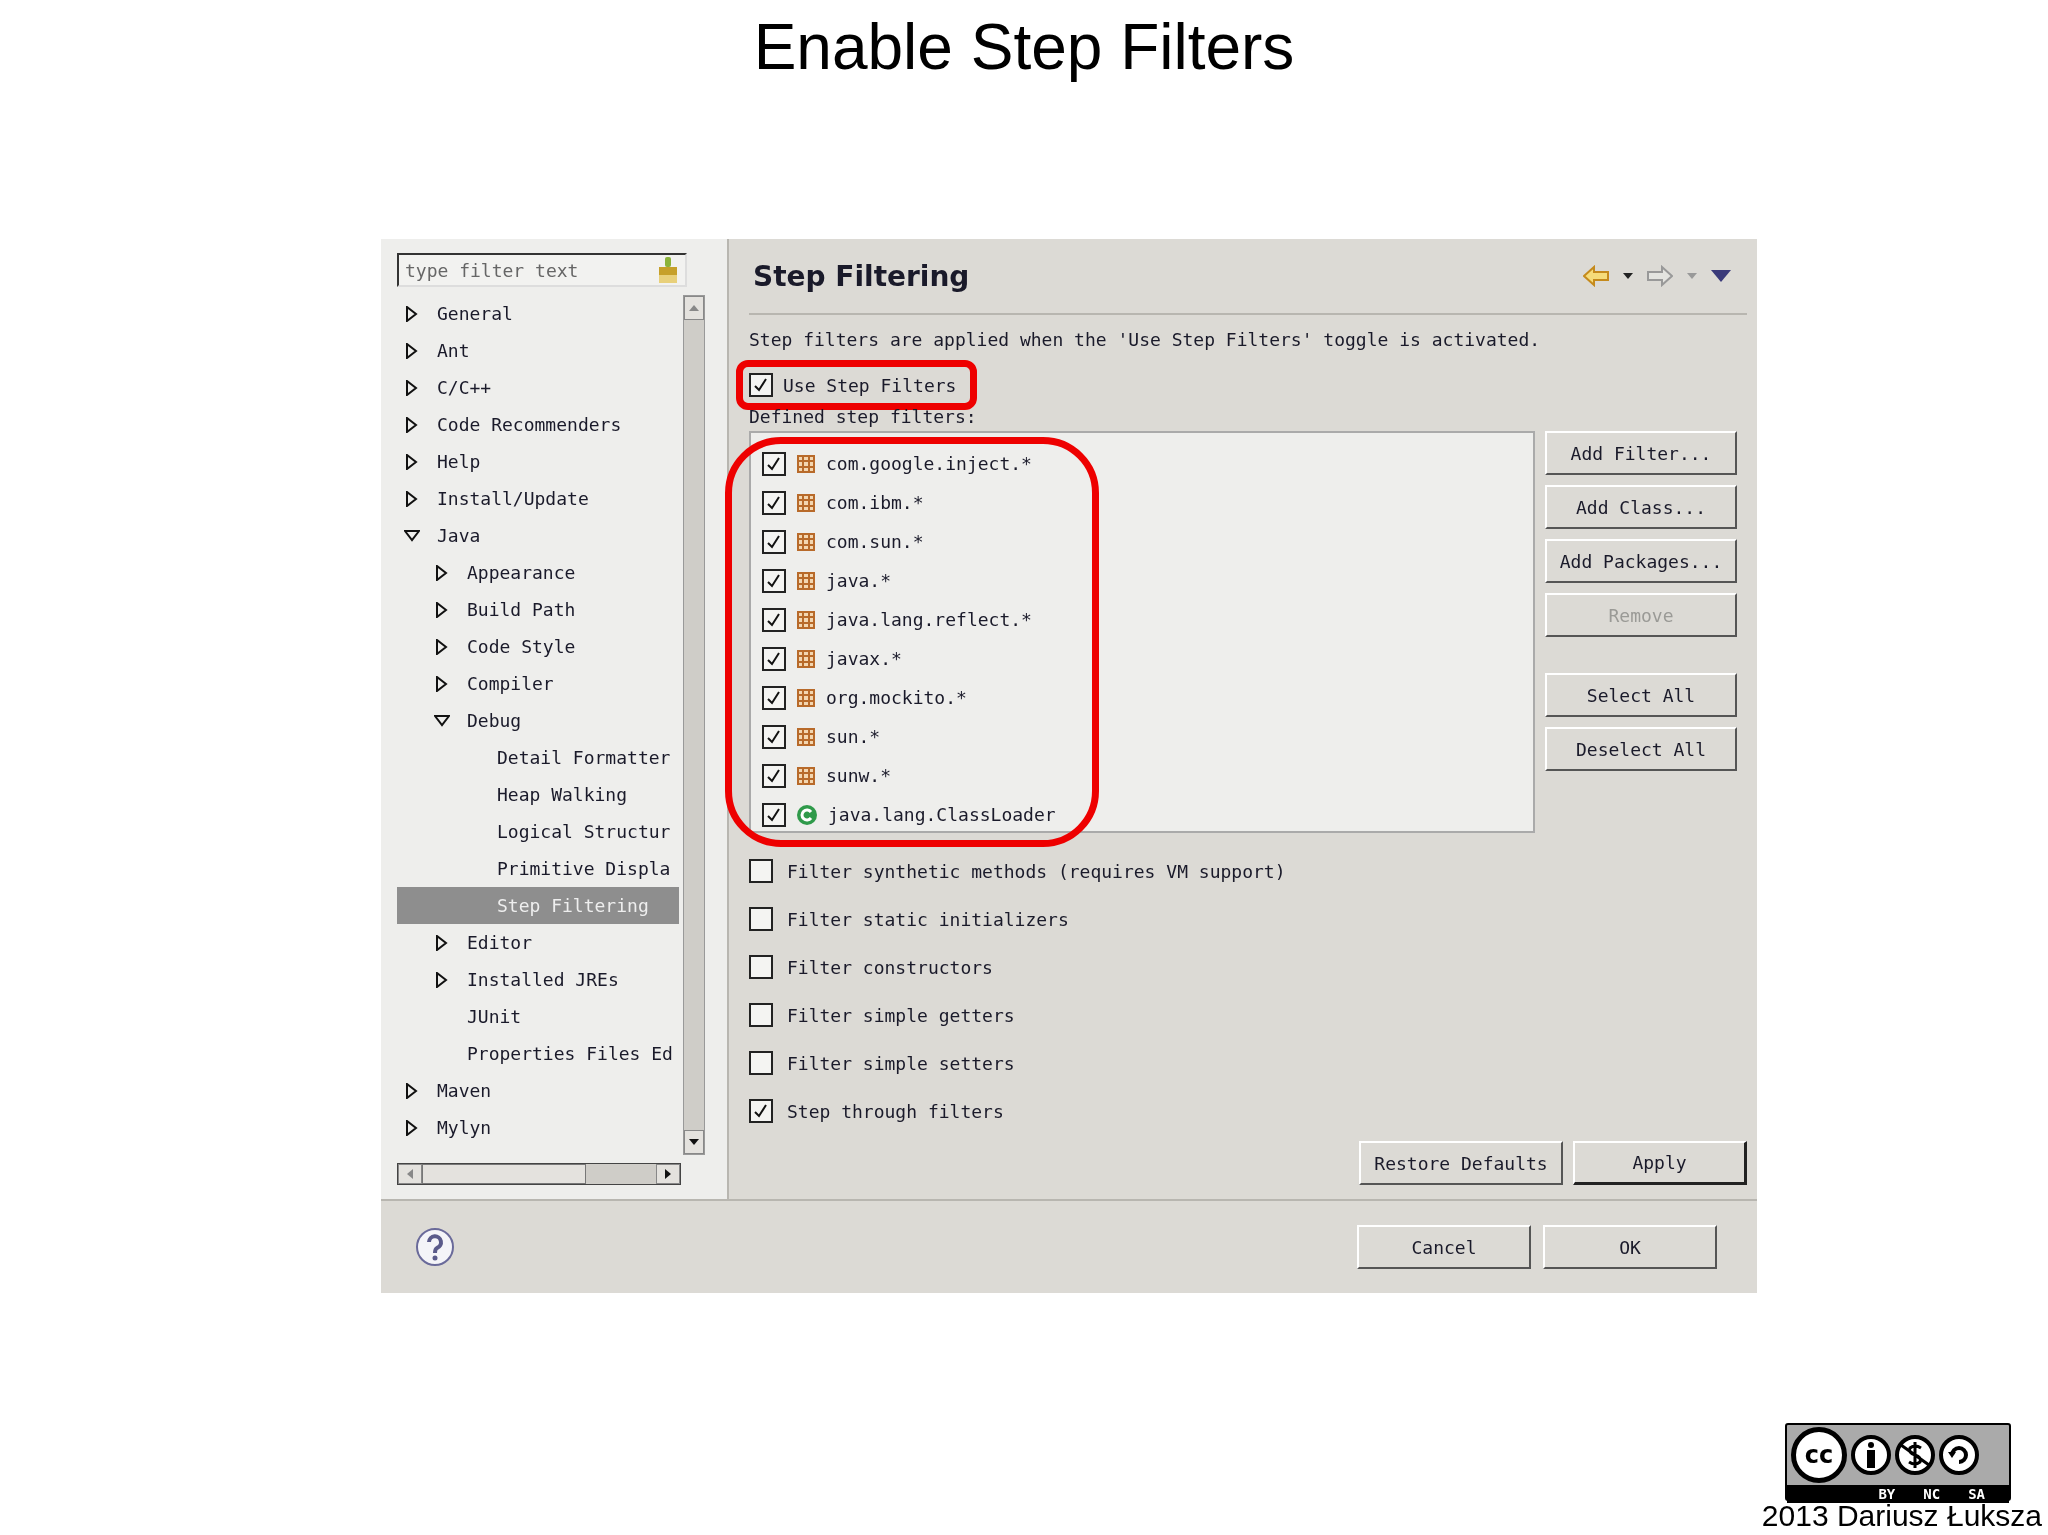 This screenshot has height=1535, width=2048. What do you see at coordinates (538, 1127) in the screenshot?
I see `tree-item: Mylyn` at bounding box center [538, 1127].